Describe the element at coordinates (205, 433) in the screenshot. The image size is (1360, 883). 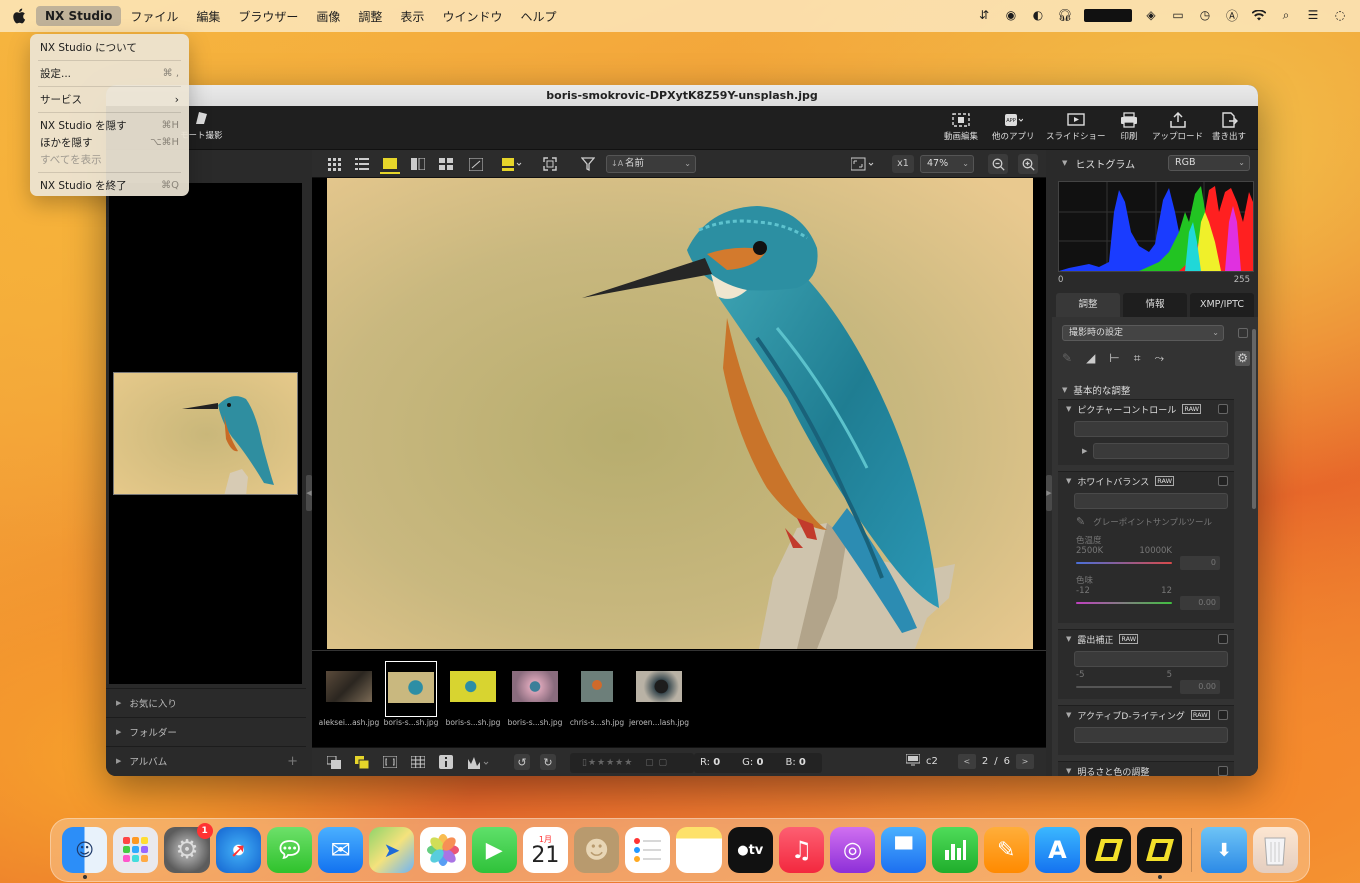
I see `navigator-thumbnail` at that location.